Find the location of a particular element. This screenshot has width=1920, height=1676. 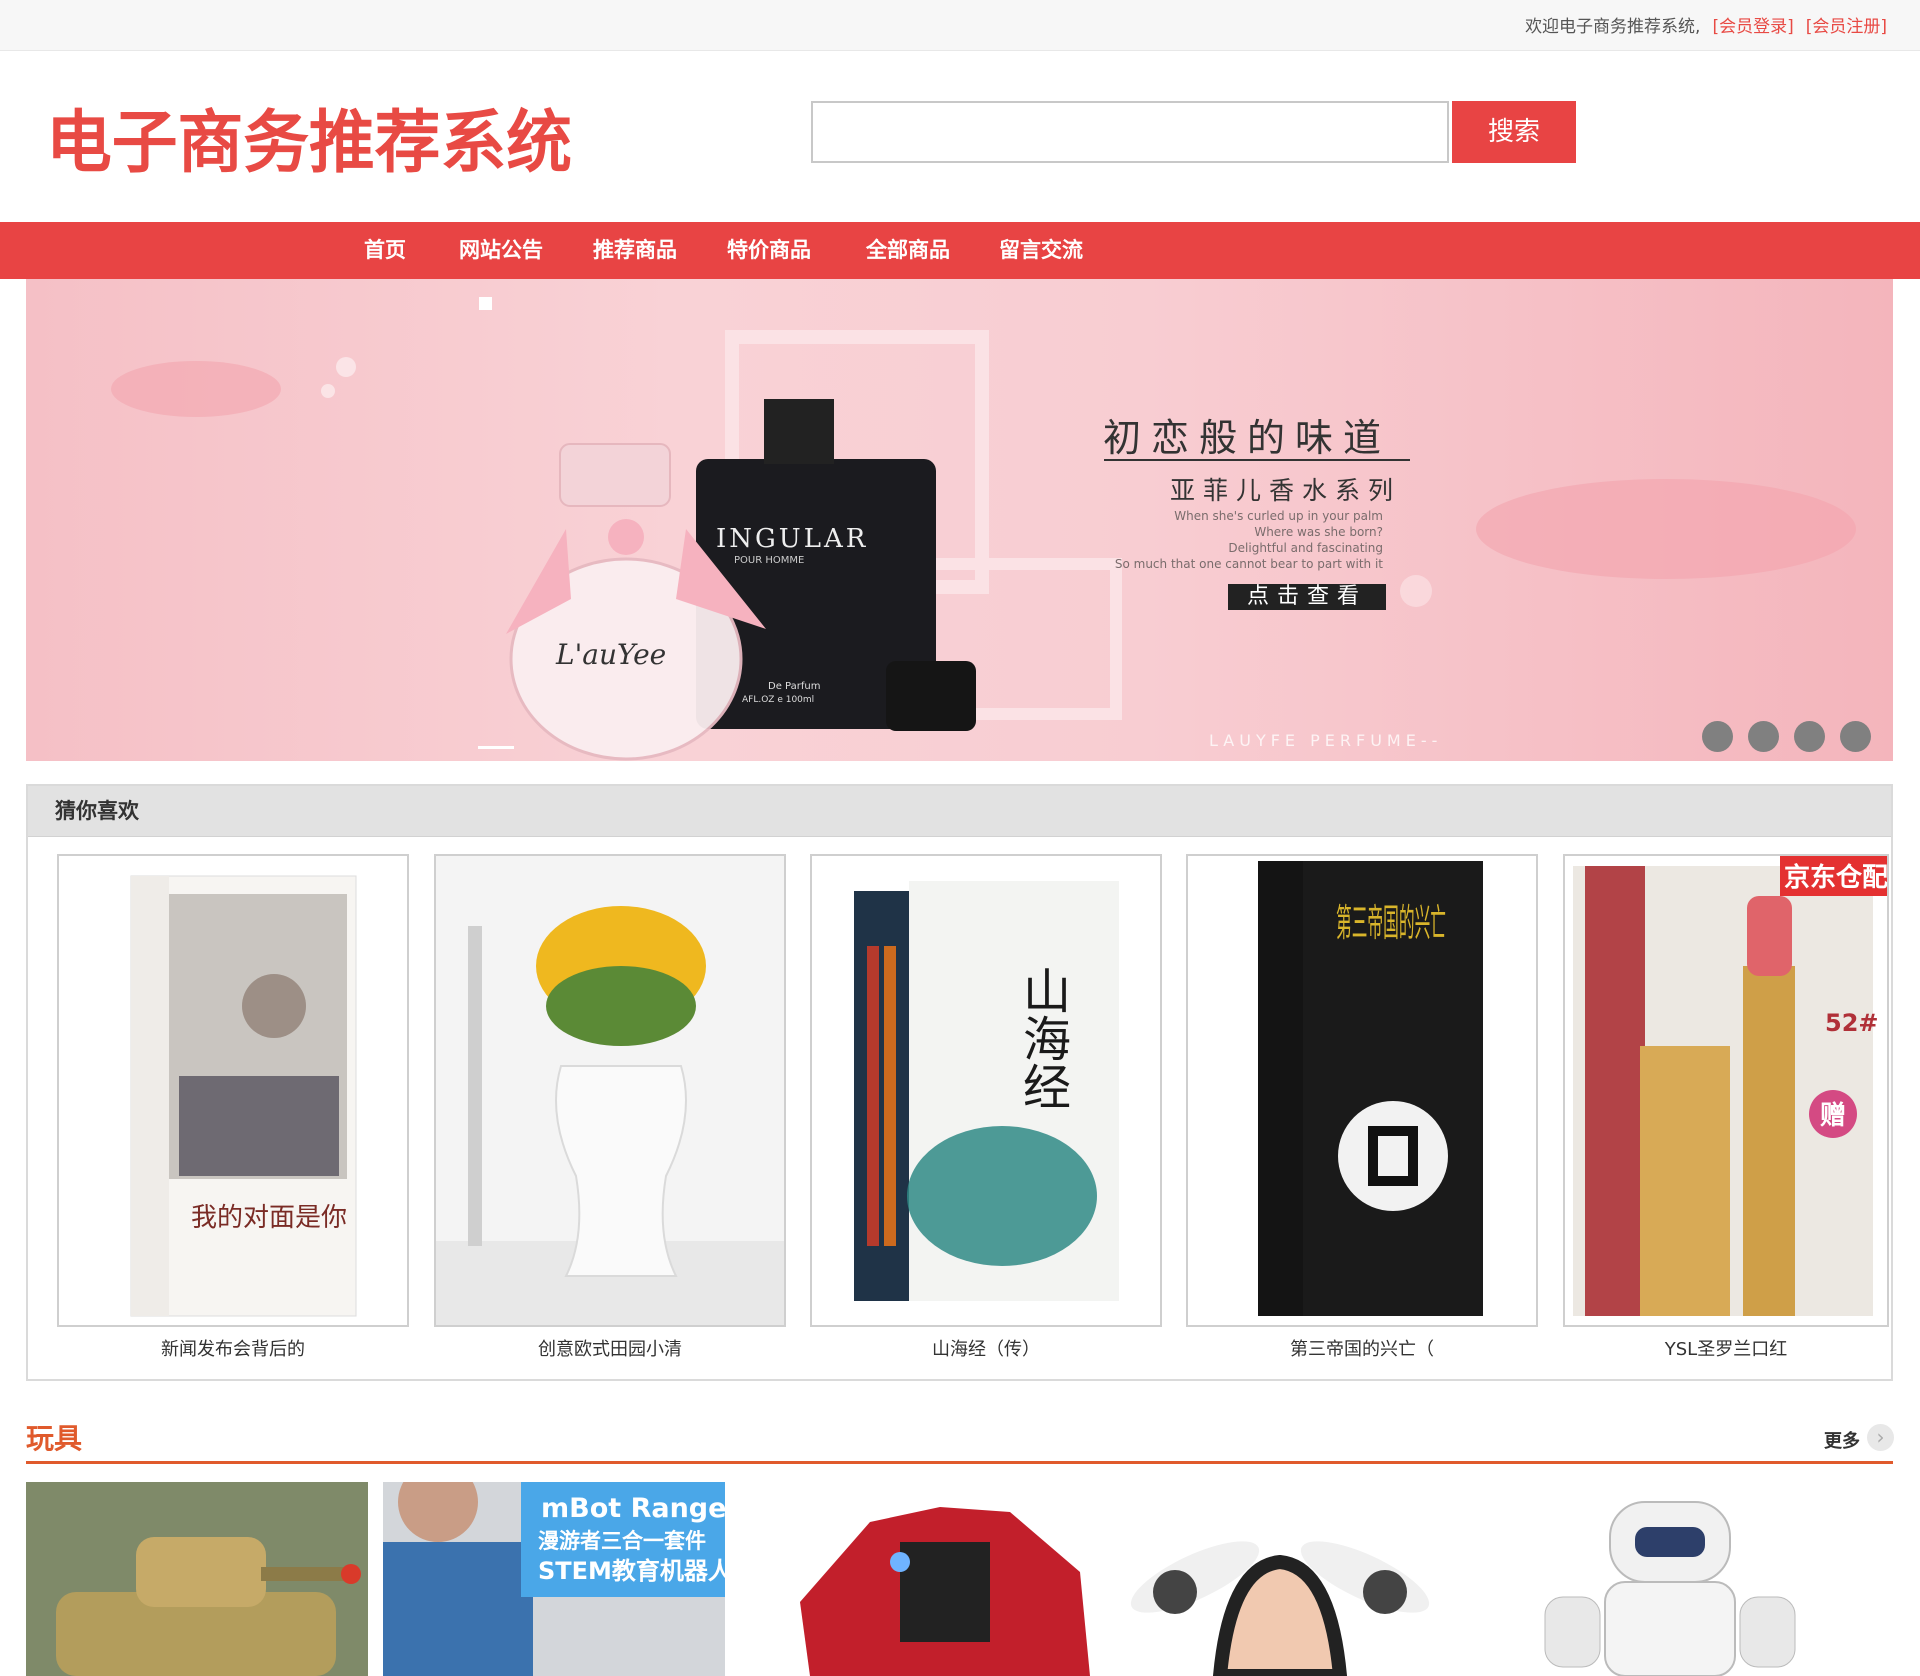

mbot-subtitle-2: STEM教育机器人 is located at coordinates (631, 1571).